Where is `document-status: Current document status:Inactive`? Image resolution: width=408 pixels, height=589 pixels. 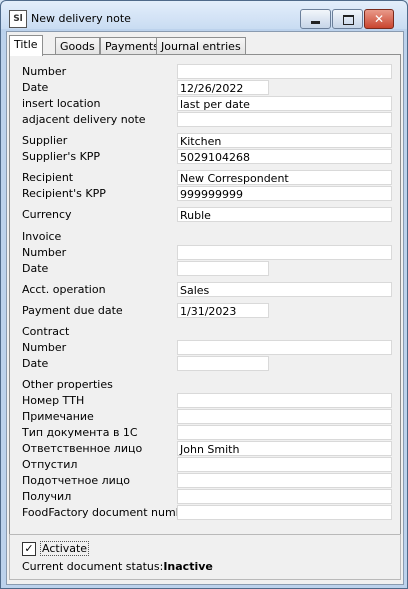
document-status: Current document status:Inactive is located at coordinates (117, 566).